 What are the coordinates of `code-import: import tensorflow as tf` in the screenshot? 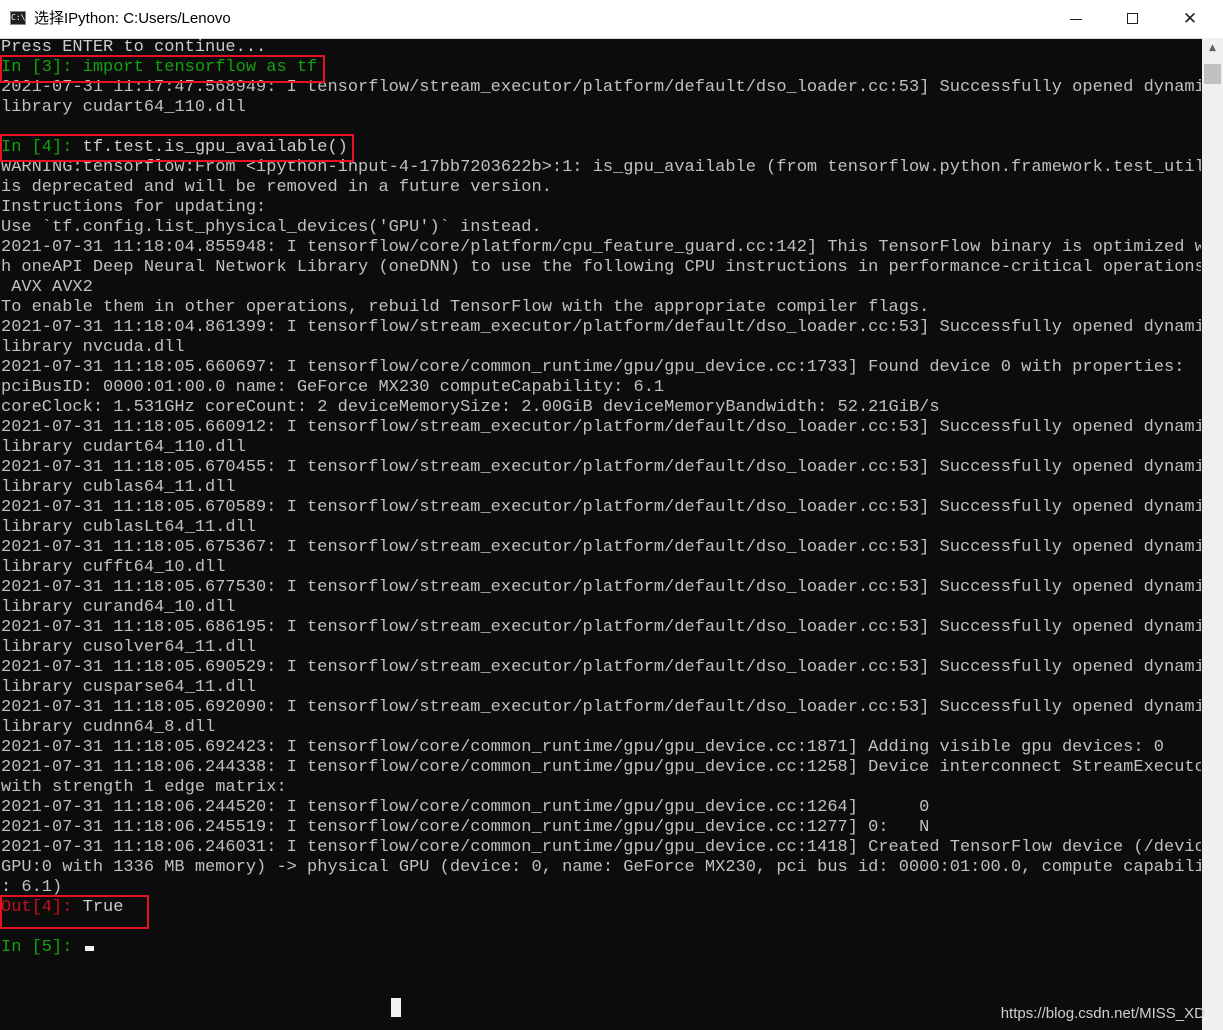 It's located at (200, 67).